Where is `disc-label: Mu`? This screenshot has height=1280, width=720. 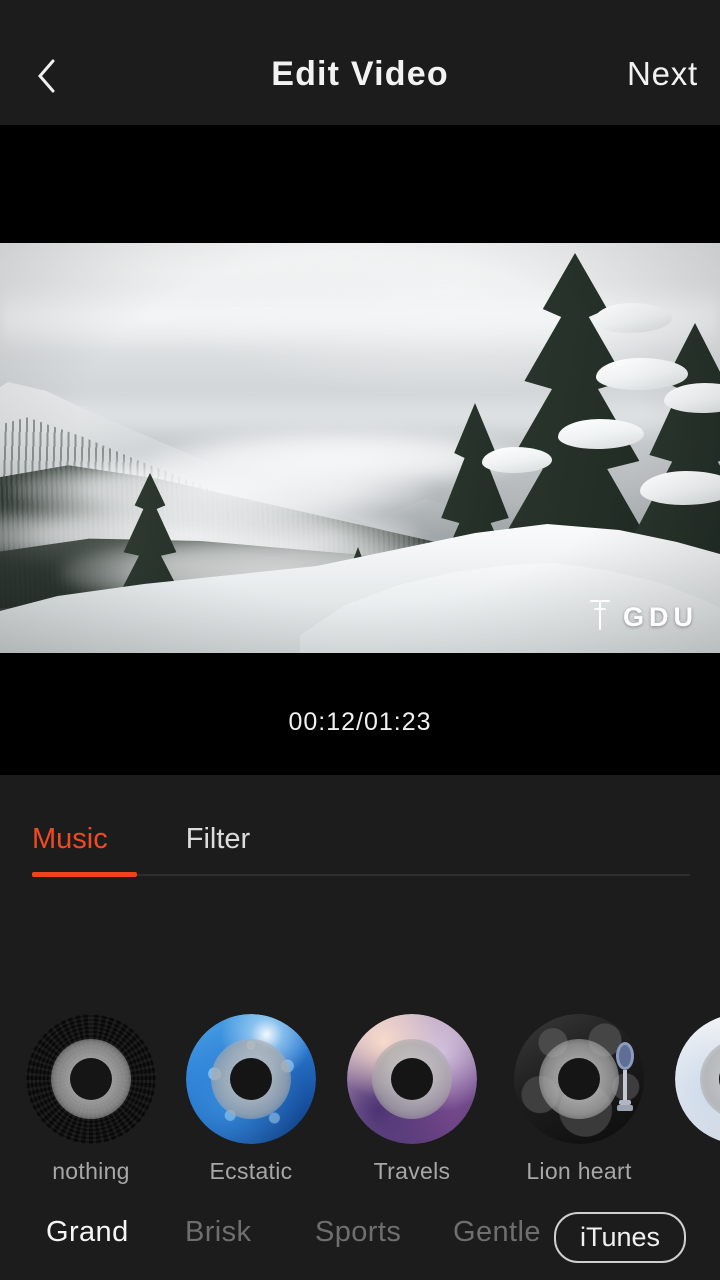
disc-label: Mu is located at coordinates (690, 1171).